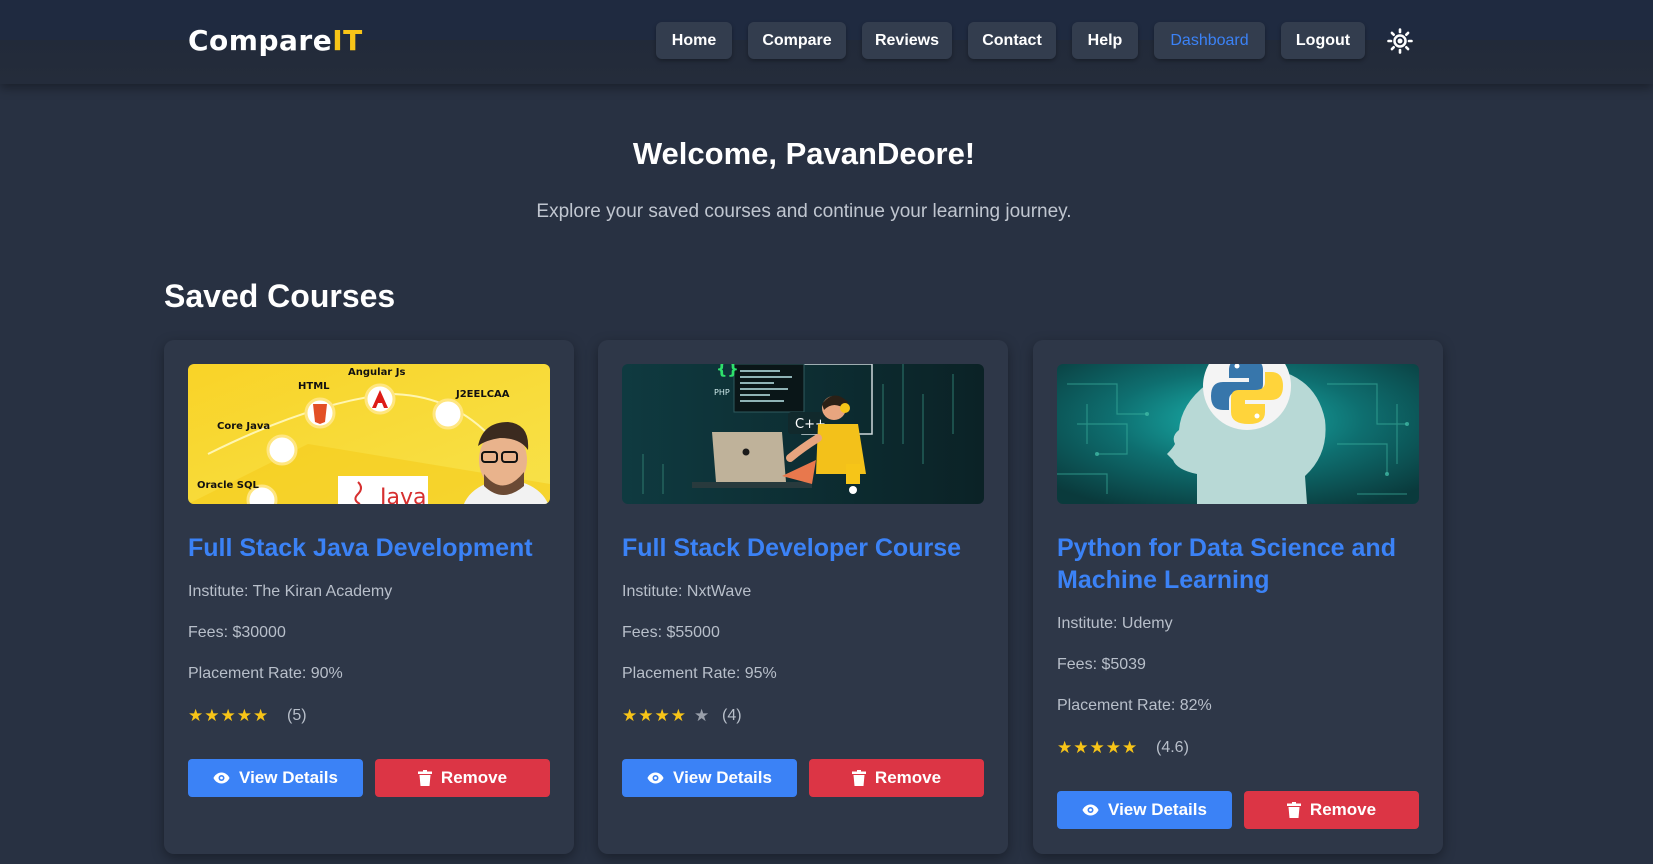  What do you see at coordinates (1115, 623) in the screenshot?
I see `course-institute: Institute: Udemy` at bounding box center [1115, 623].